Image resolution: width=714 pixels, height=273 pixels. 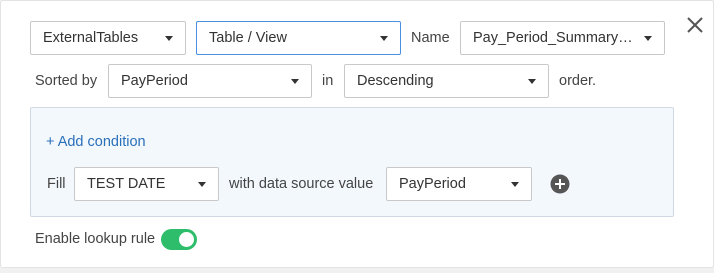 I want to click on sort-field-select-value: PayPeriod, so click(x=154, y=81).